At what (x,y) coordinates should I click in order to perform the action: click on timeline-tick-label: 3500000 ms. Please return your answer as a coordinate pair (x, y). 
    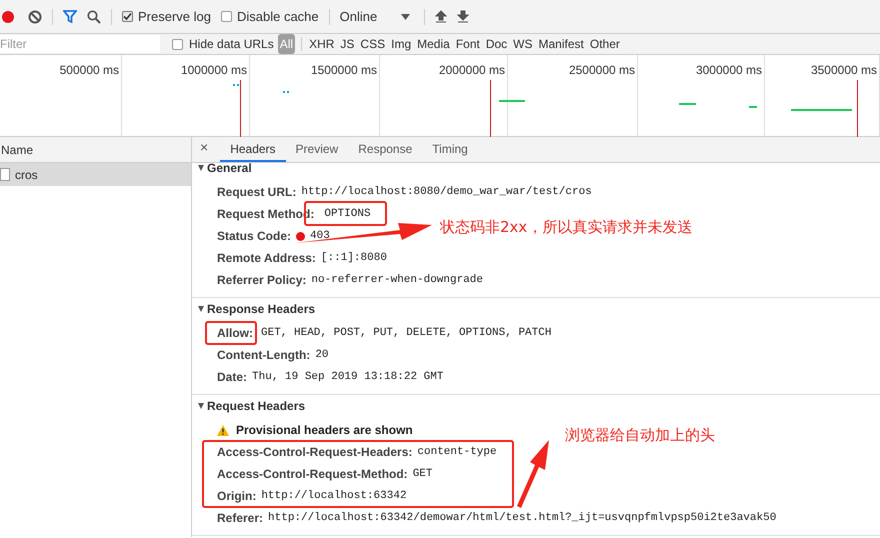
    Looking at the image, I should click on (843, 68).